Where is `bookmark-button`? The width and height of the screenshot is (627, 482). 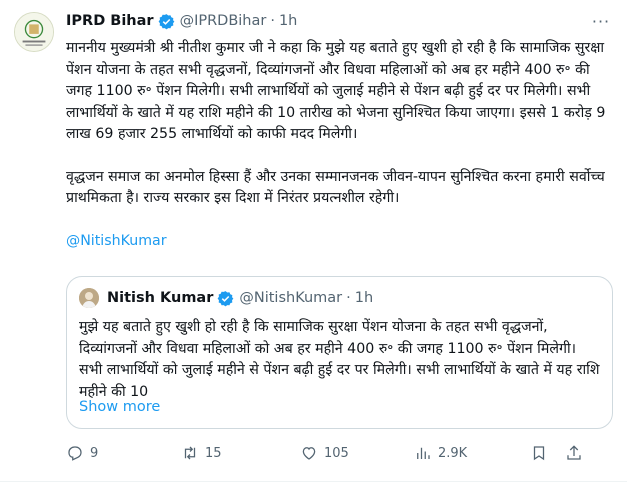
bookmark-button is located at coordinates (539, 453).